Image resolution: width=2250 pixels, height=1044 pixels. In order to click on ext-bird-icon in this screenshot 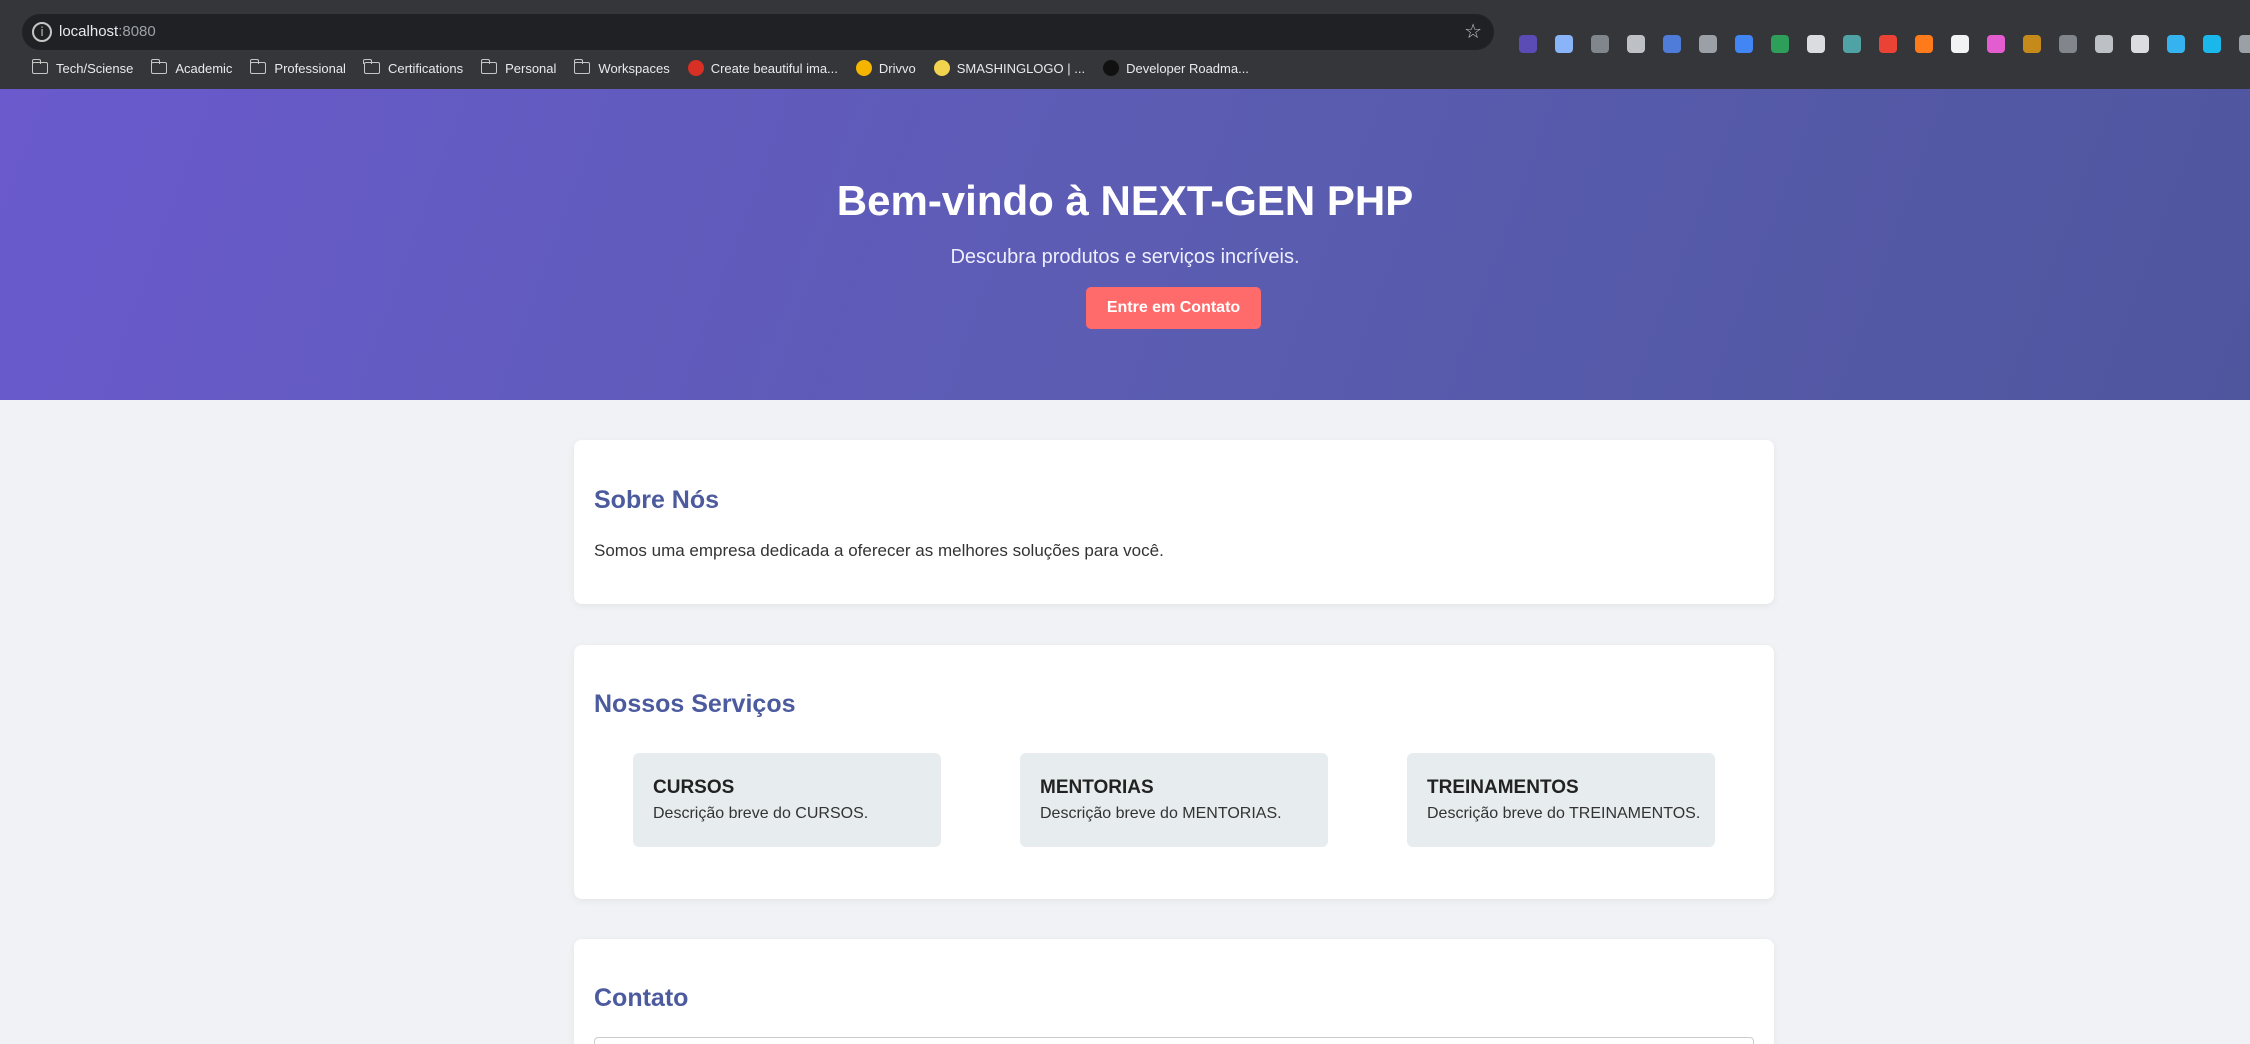, I will do `click(2032, 44)`.